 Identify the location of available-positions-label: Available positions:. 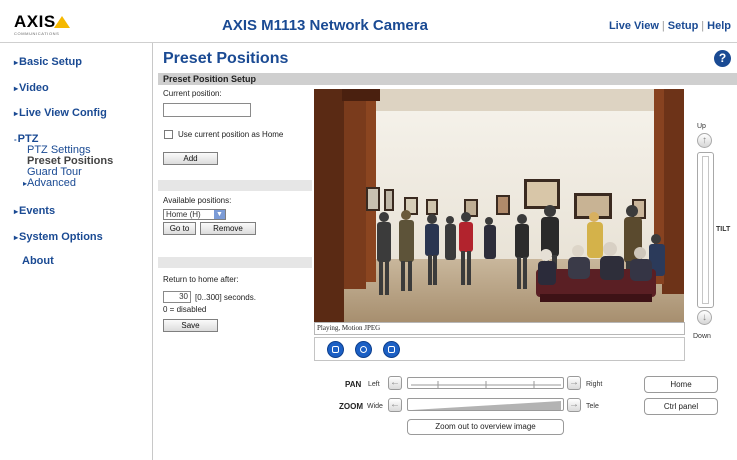
(197, 200).